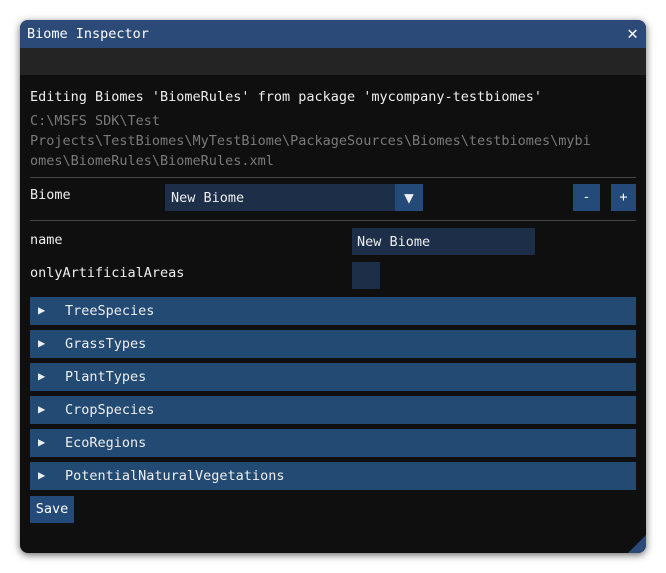 The height and width of the screenshot is (573, 666). Describe the element at coordinates (50, 195) in the screenshot. I see `biome-label: Biome` at that location.